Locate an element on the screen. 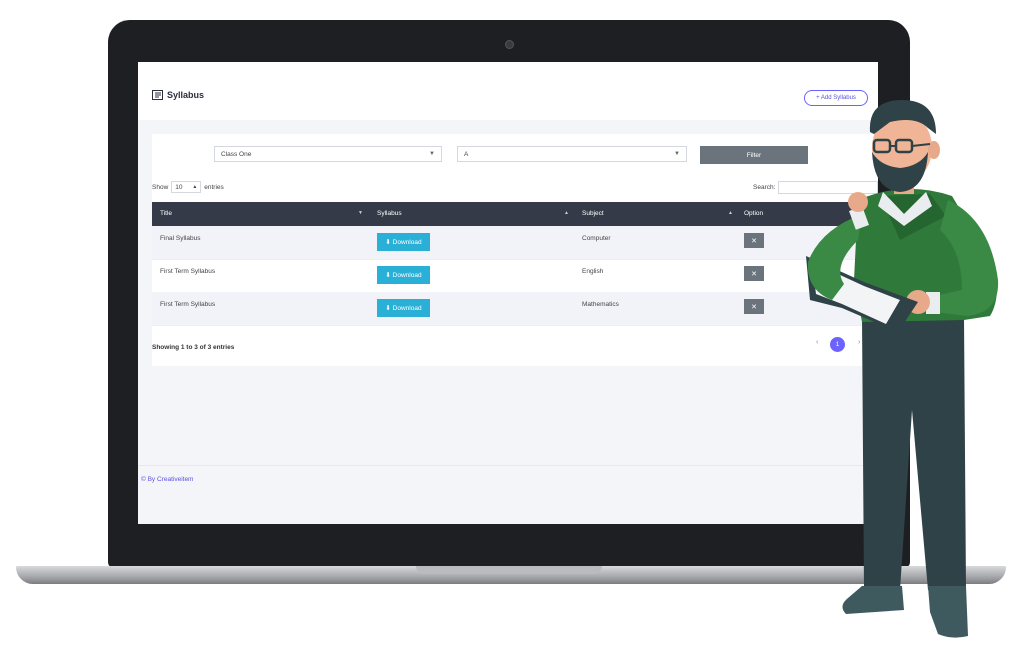  class-select: Class One ▼ is located at coordinates (328, 154).